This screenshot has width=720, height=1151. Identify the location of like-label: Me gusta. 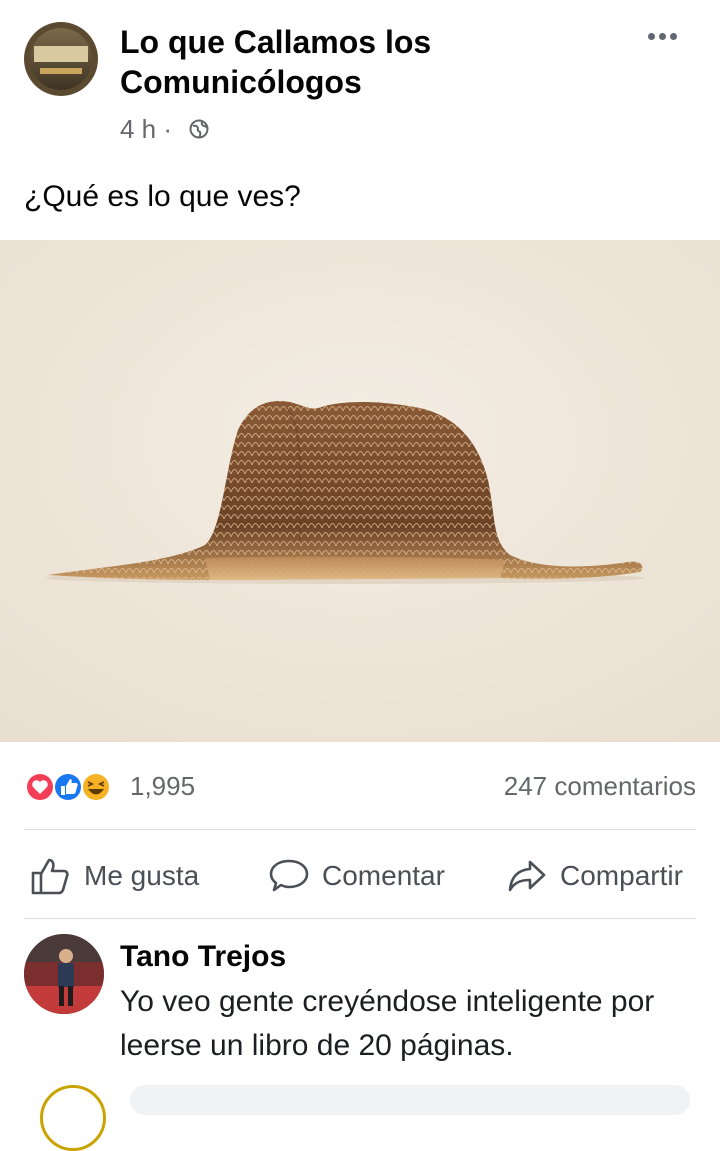
(142, 875).